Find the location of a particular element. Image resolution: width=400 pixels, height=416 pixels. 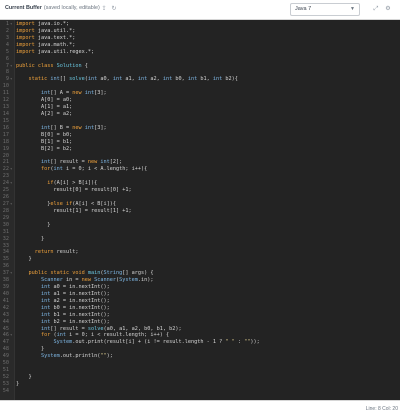

code-line: 8 is located at coordinates (200, 72).